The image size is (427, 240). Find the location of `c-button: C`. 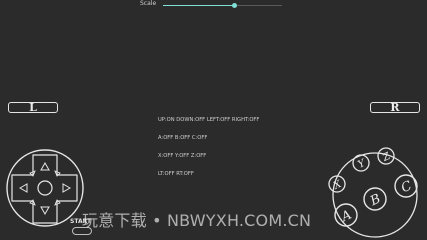

c-button: C is located at coordinates (406, 186).